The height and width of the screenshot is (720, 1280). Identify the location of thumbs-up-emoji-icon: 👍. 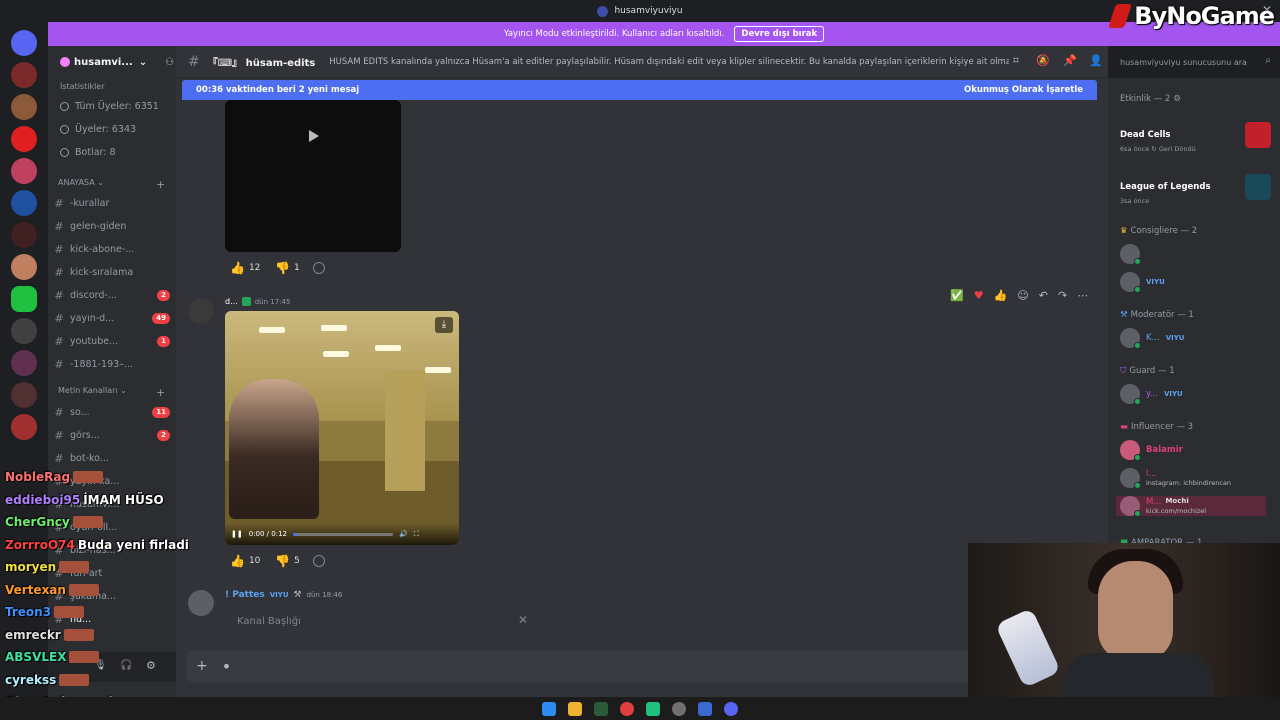
(1001, 295).